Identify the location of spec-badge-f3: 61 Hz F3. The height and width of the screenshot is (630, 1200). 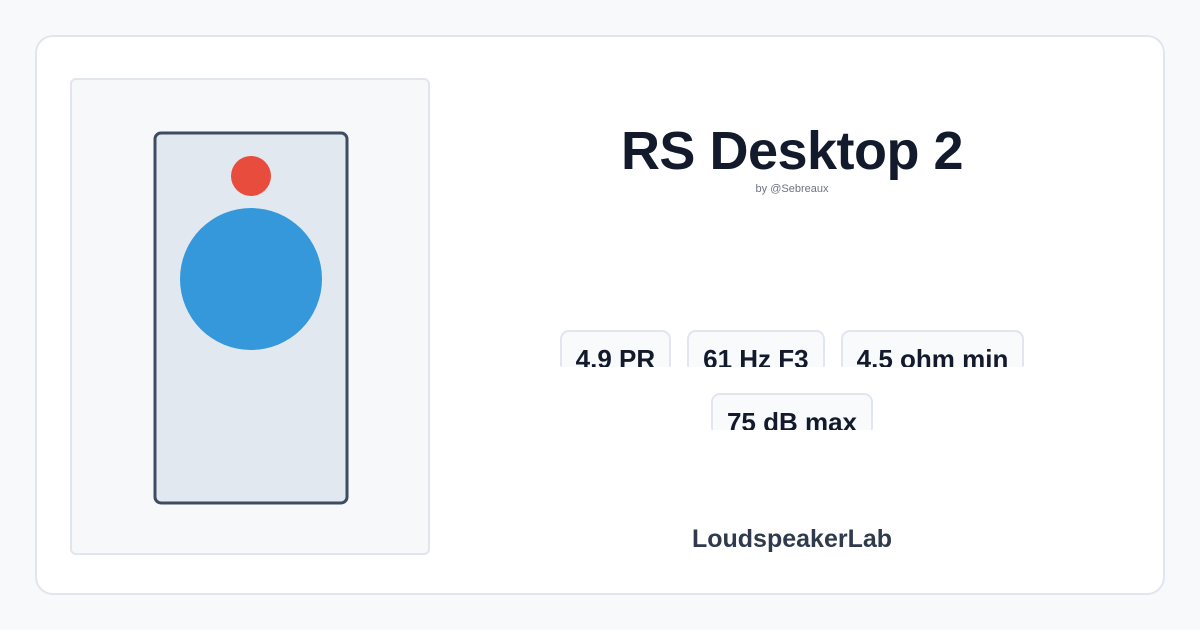
(756, 348).